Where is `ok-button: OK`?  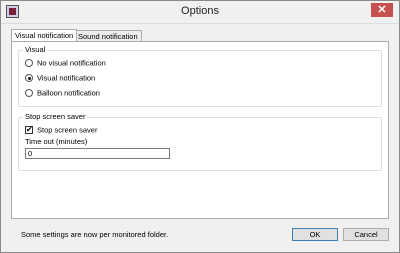 ok-button: OK is located at coordinates (315, 234).